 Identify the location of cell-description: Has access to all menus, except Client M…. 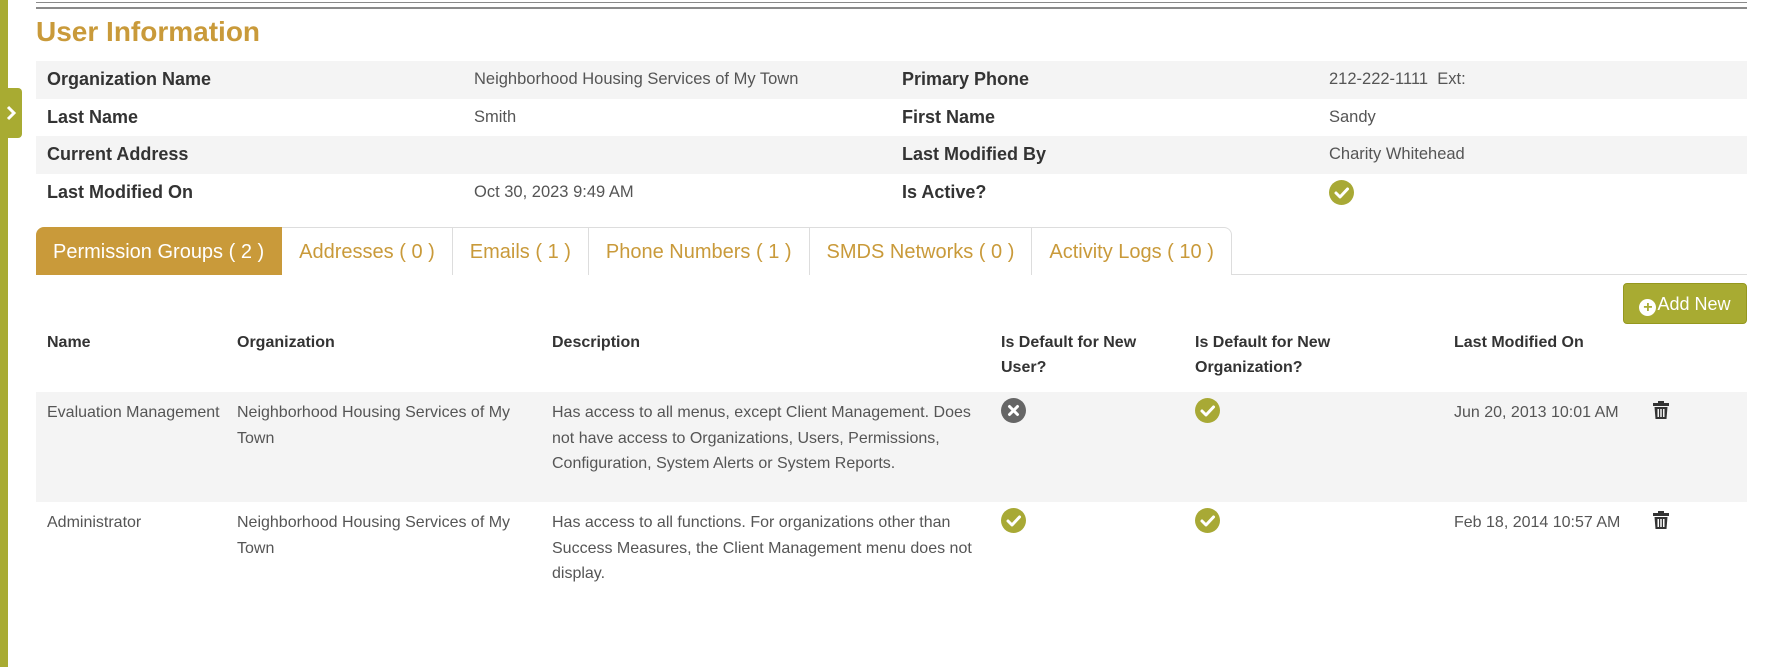
(761, 438).